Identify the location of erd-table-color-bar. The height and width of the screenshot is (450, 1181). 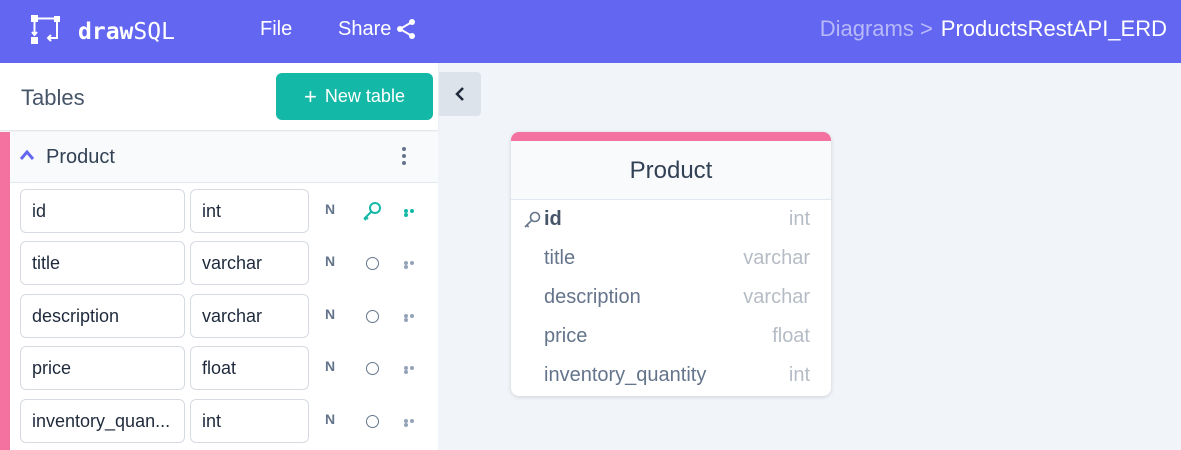
(671, 136).